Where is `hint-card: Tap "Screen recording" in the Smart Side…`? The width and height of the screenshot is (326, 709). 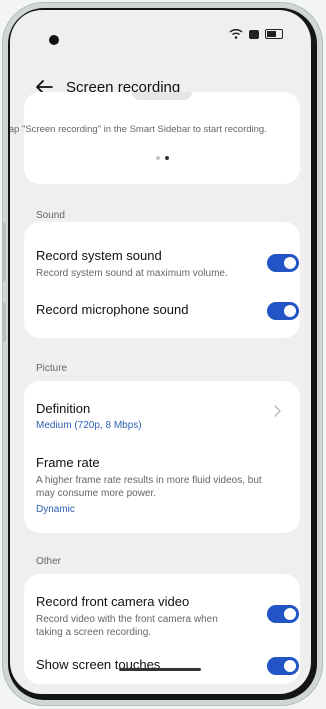 hint-card: Tap "Screen recording" in the Smart Side… is located at coordinates (155, 138).